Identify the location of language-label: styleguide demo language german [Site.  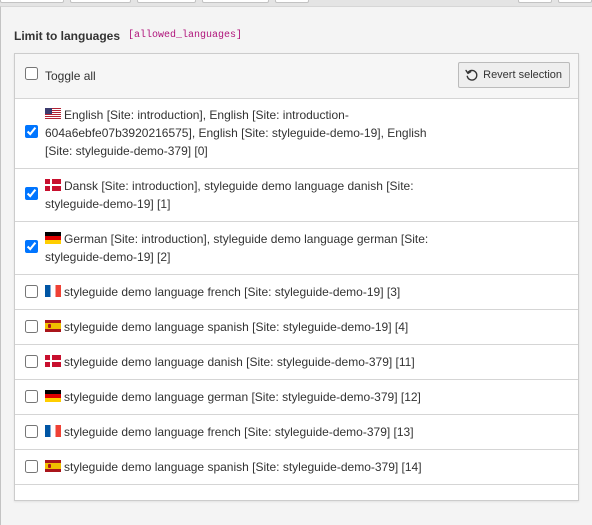
(242, 397).